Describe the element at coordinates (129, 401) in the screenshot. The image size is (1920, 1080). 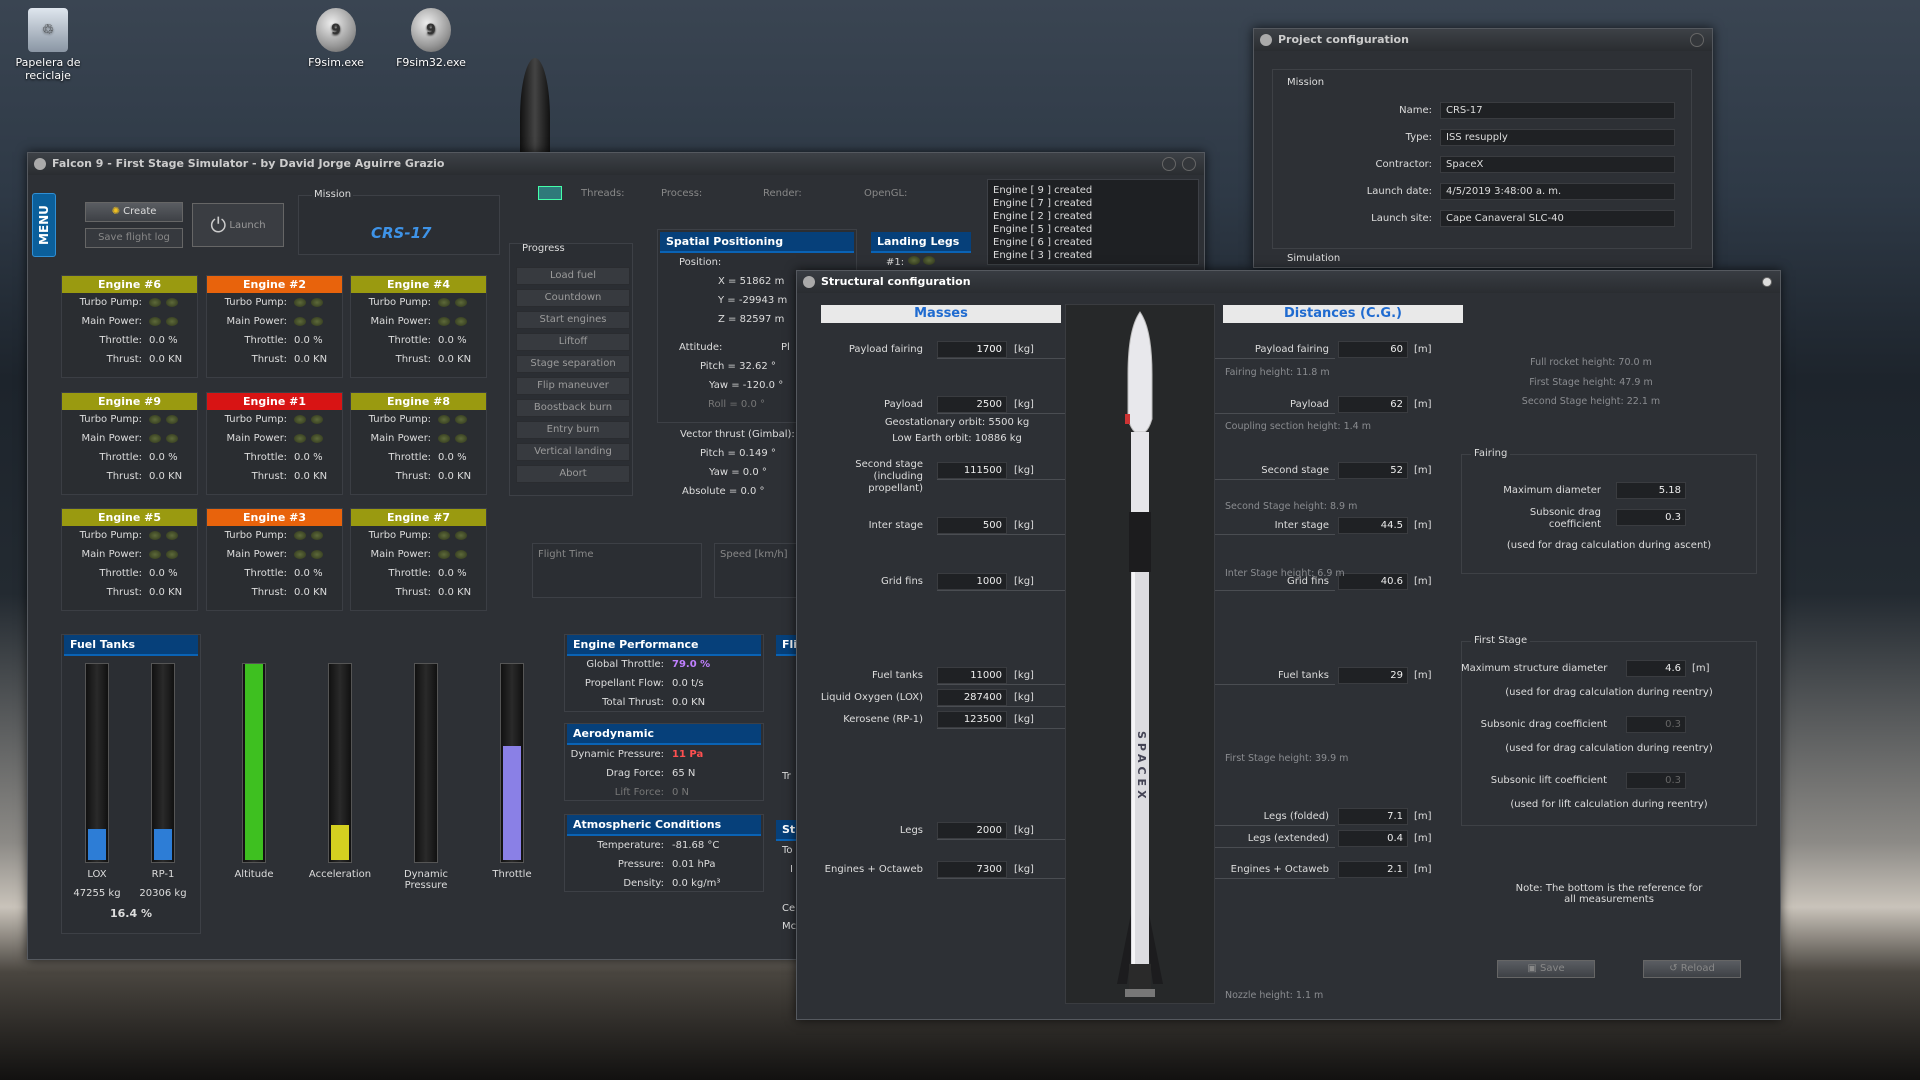
I see `engine-title: Engine #9` at that location.